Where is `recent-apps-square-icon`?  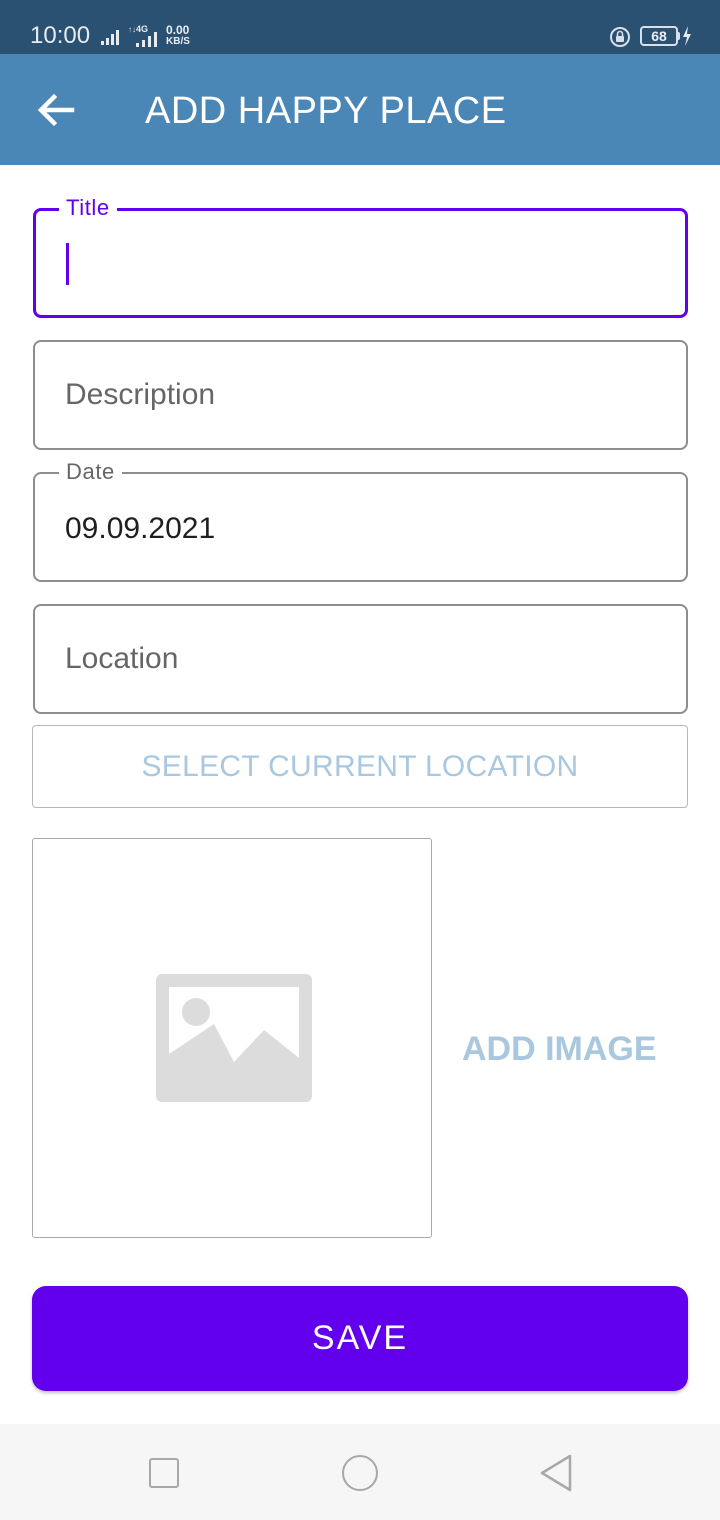 recent-apps-square-icon is located at coordinates (164, 1473).